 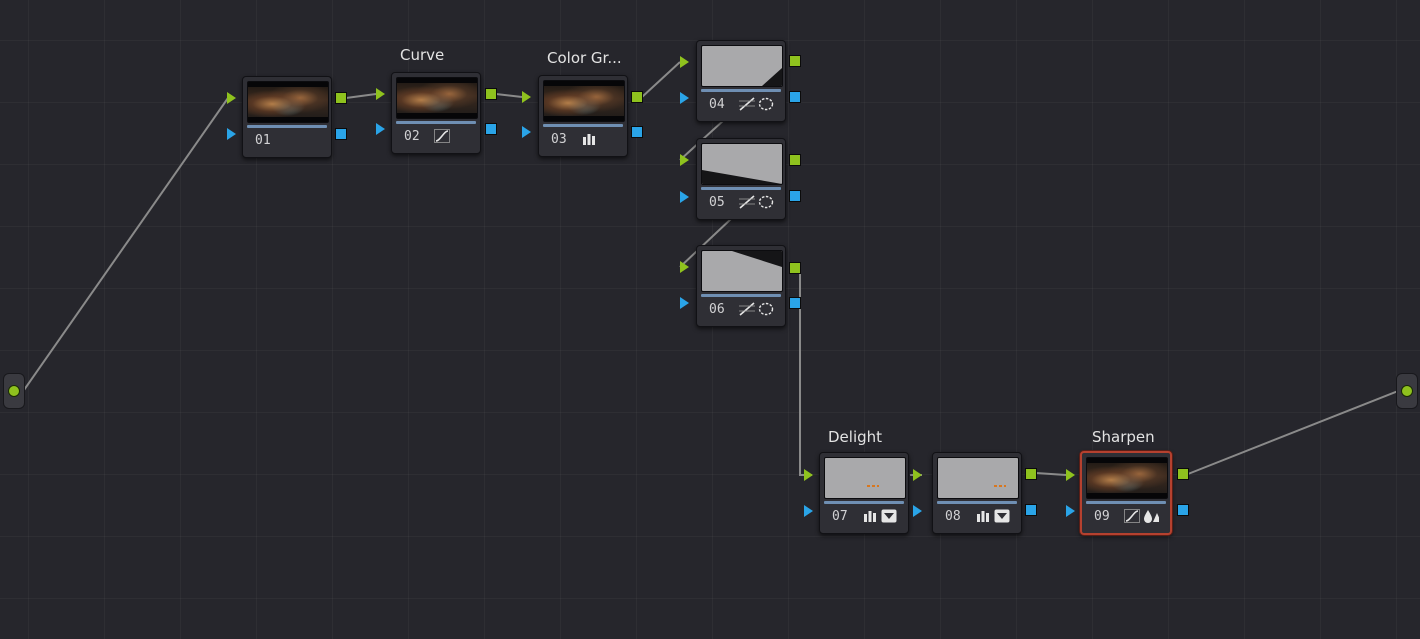 I want to click on node-output-icon, so click(x=1407, y=391).